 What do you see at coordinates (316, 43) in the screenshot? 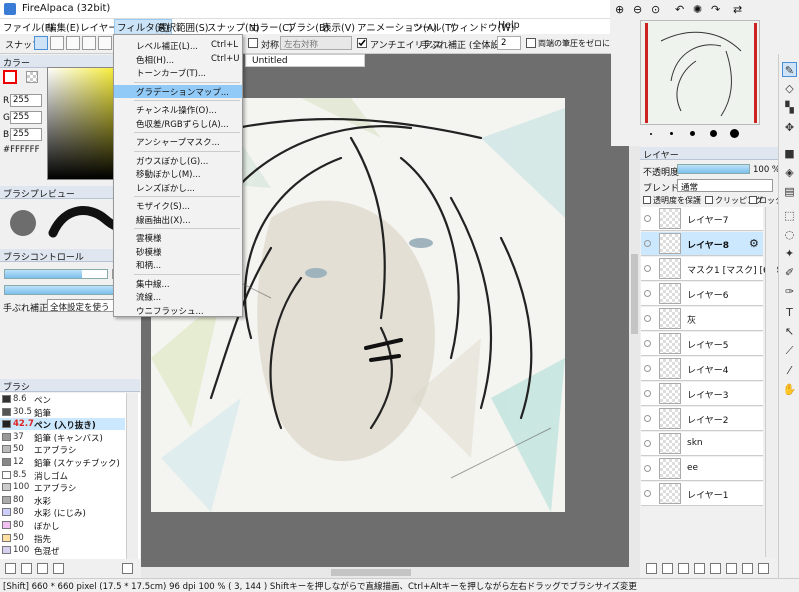
I see `symmetry-select: 左右対称` at bounding box center [316, 43].